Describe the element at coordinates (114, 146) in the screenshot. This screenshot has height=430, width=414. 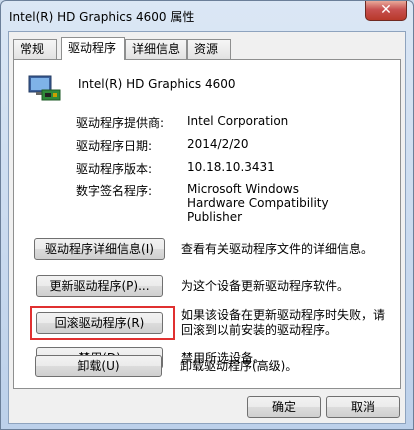
I see `date-label: 驱动程序日期:` at that location.